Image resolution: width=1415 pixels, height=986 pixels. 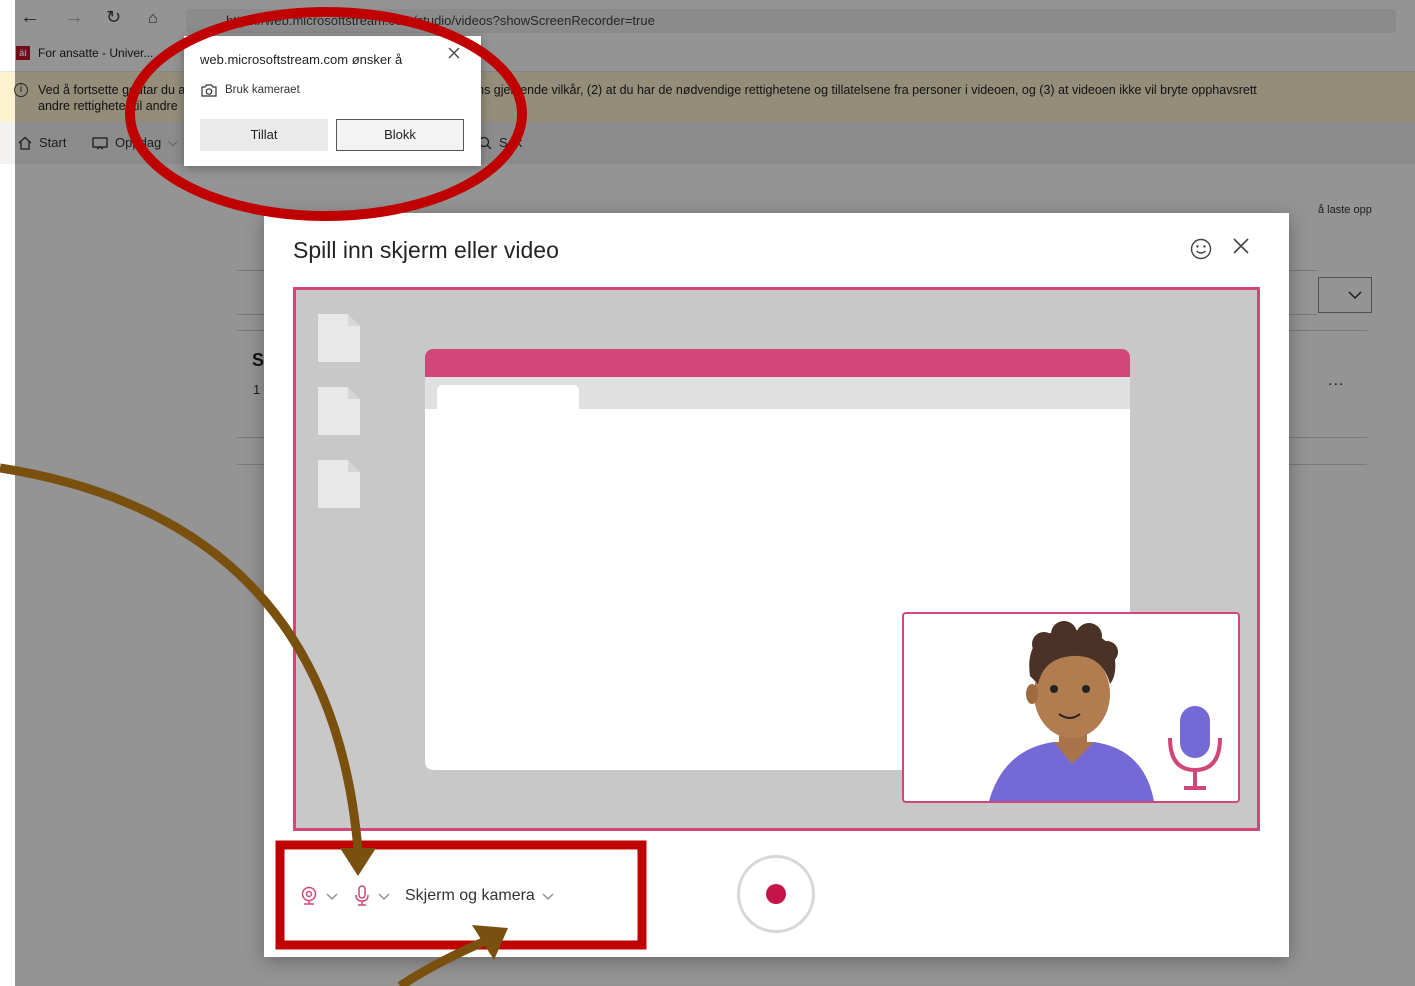 I want to click on record-dot-icon, so click(x=776, y=894).